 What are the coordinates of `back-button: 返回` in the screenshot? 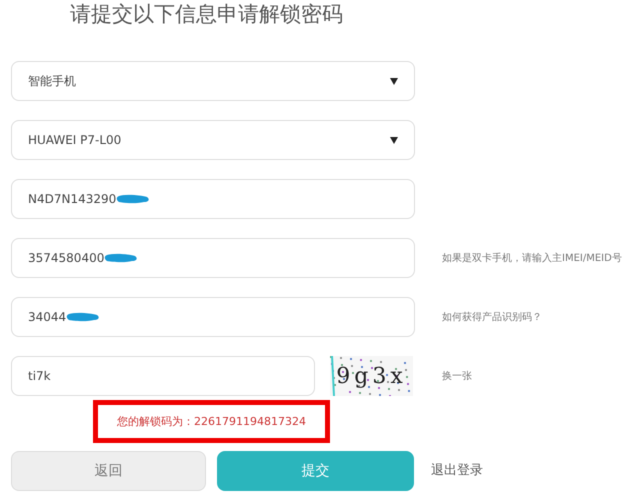 It's located at (108, 471).